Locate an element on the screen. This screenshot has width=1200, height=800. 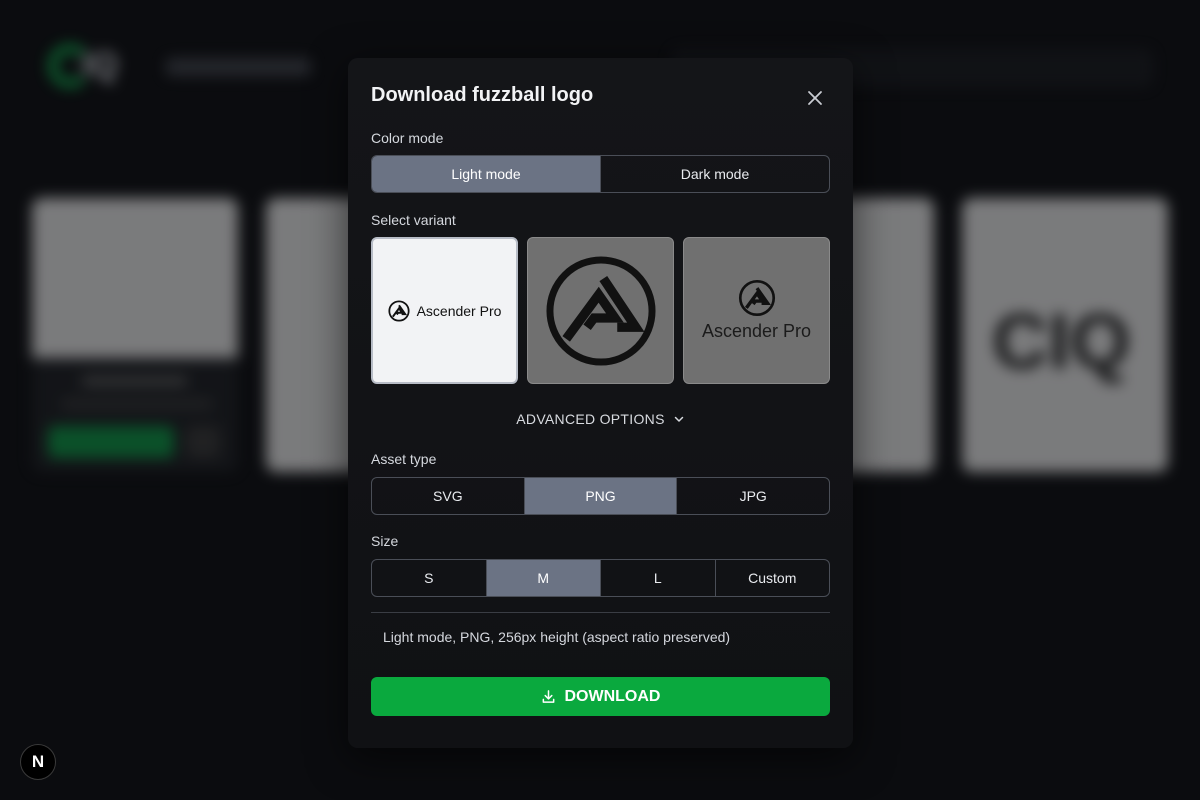
asset-type-label: Asset type is located at coordinates (404, 459).